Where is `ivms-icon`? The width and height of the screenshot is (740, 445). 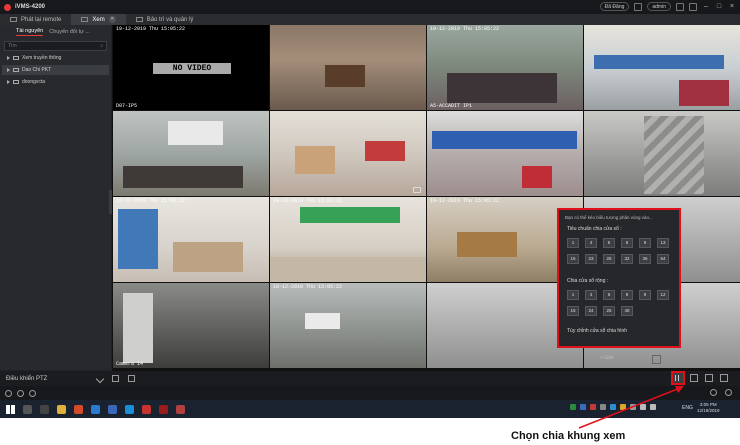 ivms-icon is located at coordinates (163, 409).